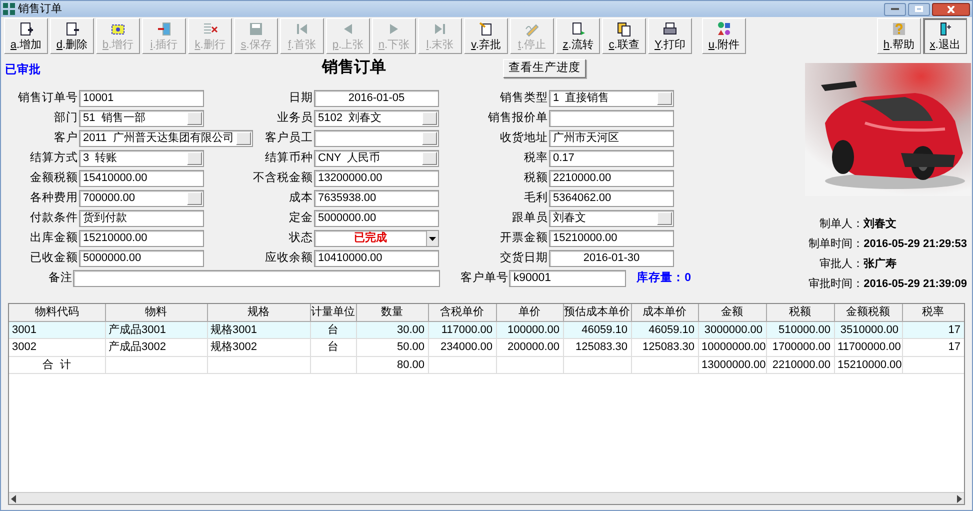  Describe the element at coordinates (611, 178) in the screenshot. I see `input-field: 2210000.00` at that location.